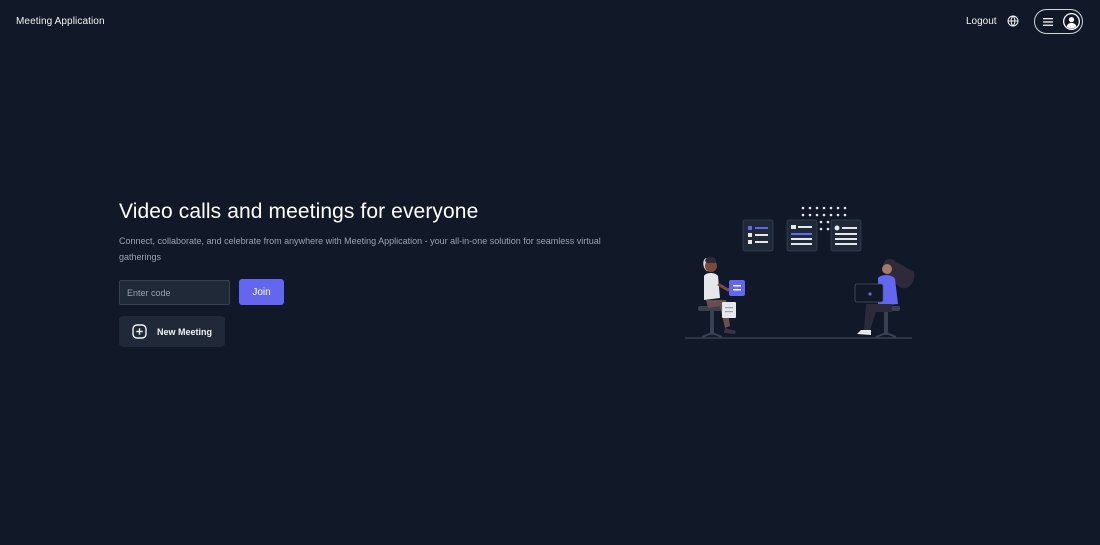  I want to click on video-meeting-illustration, so click(800, 272).